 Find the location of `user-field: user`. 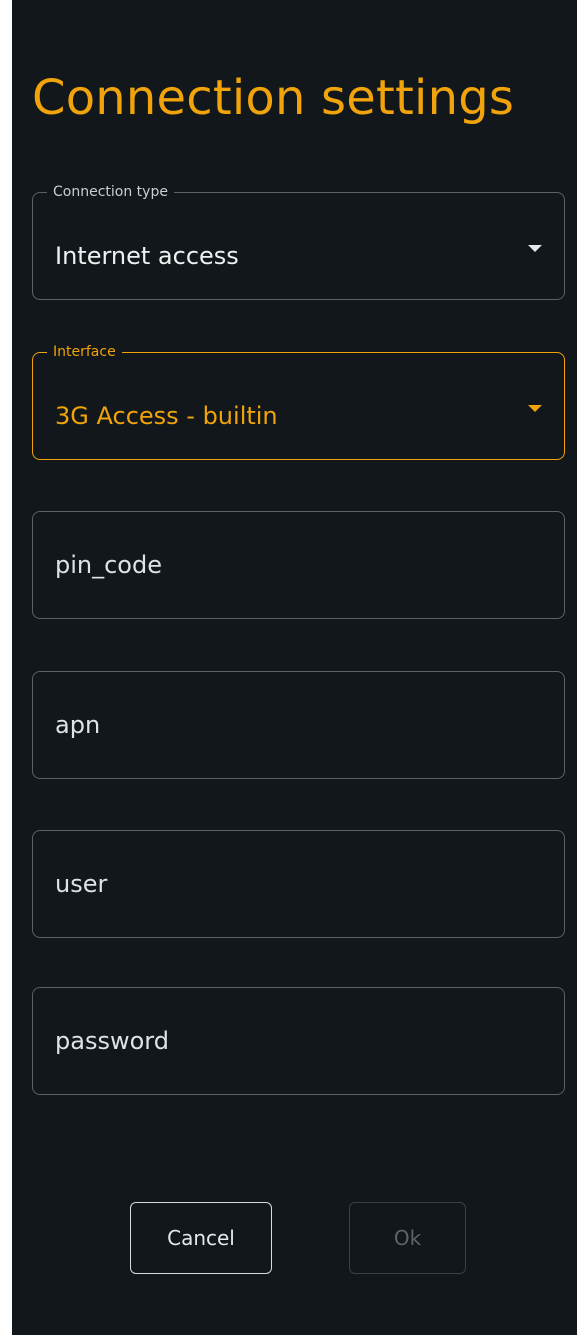

user-field: user is located at coordinates (298, 884).